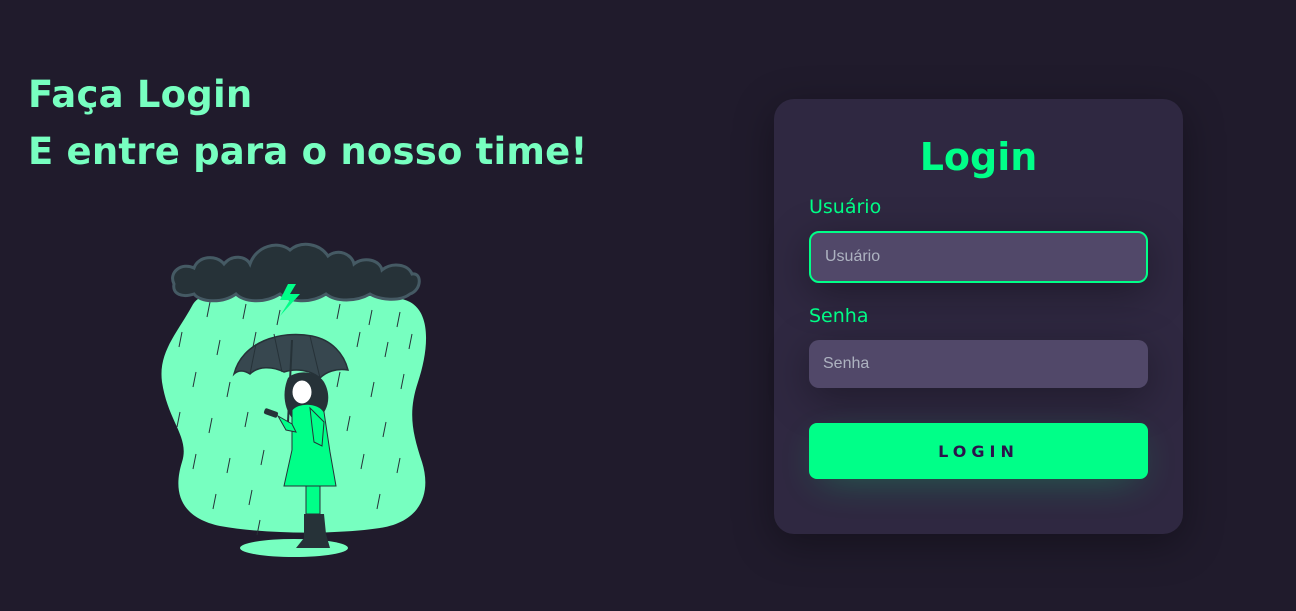  What do you see at coordinates (308, 151) in the screenshot?
I see `hero-subtitle: E entre para o nosso time!` at bounding box center [308, 151].